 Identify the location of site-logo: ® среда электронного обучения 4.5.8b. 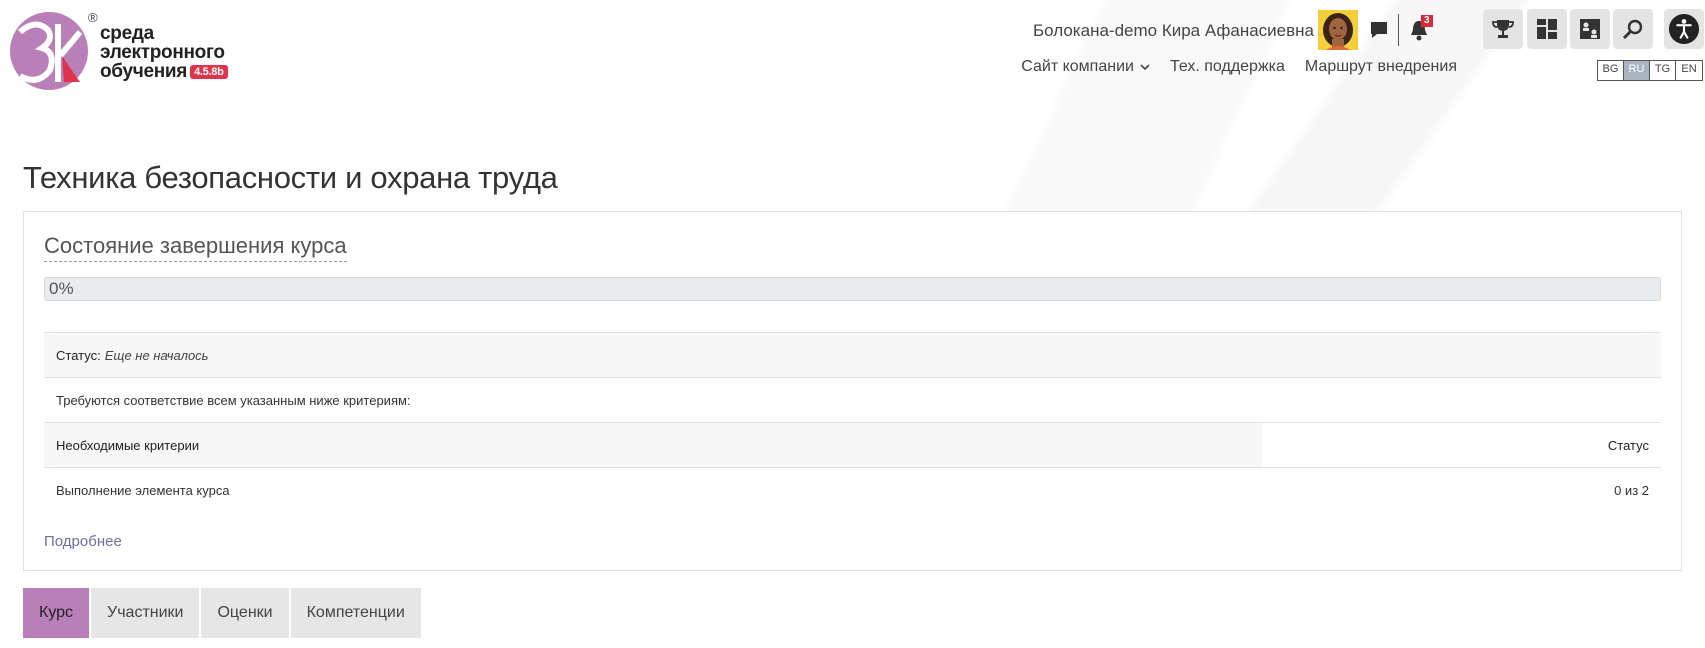
(118, 51).